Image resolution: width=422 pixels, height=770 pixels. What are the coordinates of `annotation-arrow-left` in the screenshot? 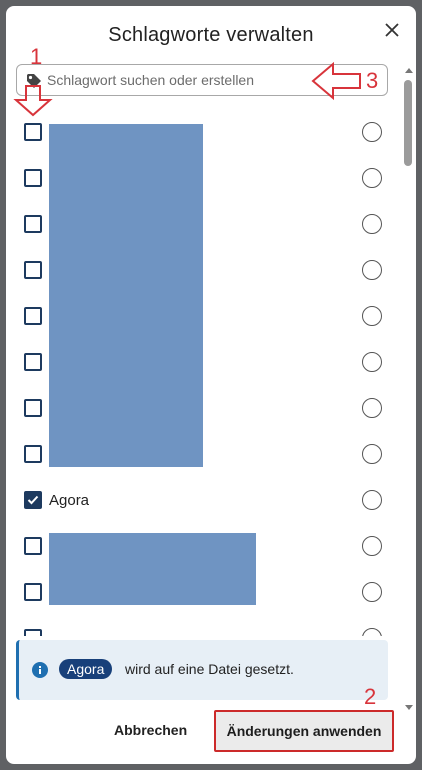 It's located at (336, 81).